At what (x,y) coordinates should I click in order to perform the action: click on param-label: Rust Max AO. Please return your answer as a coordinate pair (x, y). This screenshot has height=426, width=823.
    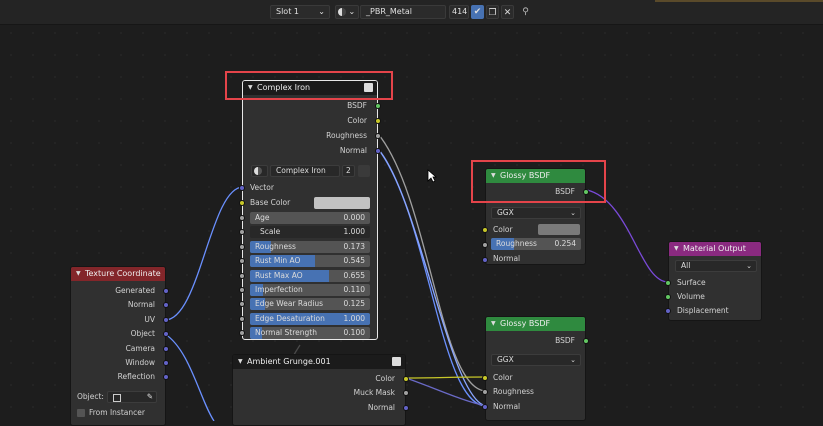
    Looking at the image, I should click on (279, 275).